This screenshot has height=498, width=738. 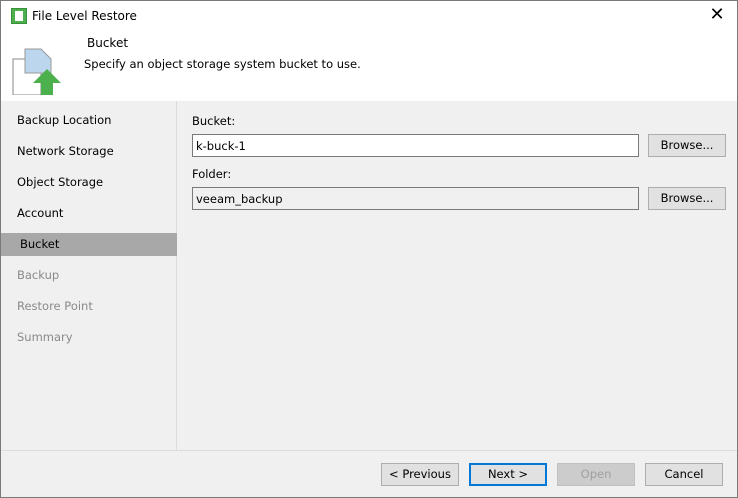 What do you see at coordinates (108, 43) in the screenshot?
I see `header-title: Bucket` at bounding box center [108, 43].